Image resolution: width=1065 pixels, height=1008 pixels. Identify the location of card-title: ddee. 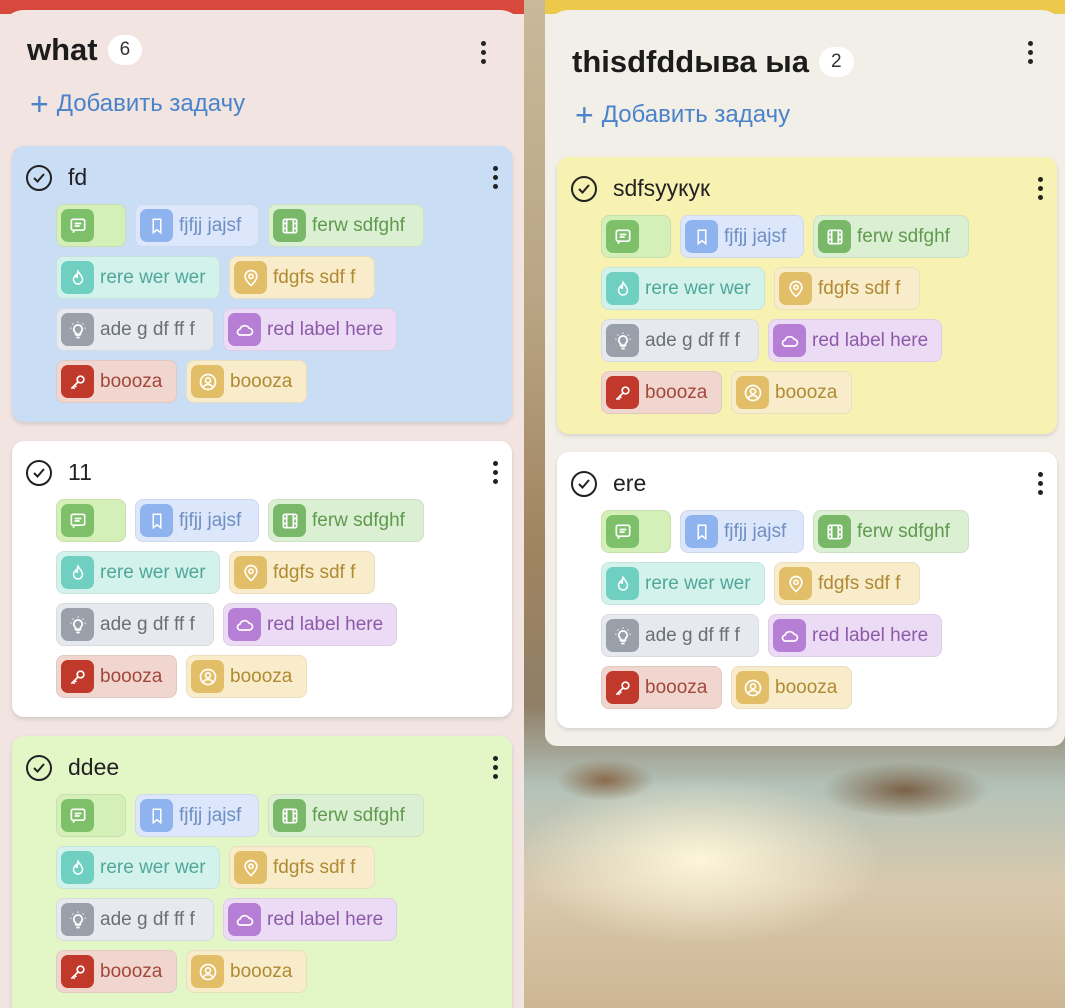
(94, 767).